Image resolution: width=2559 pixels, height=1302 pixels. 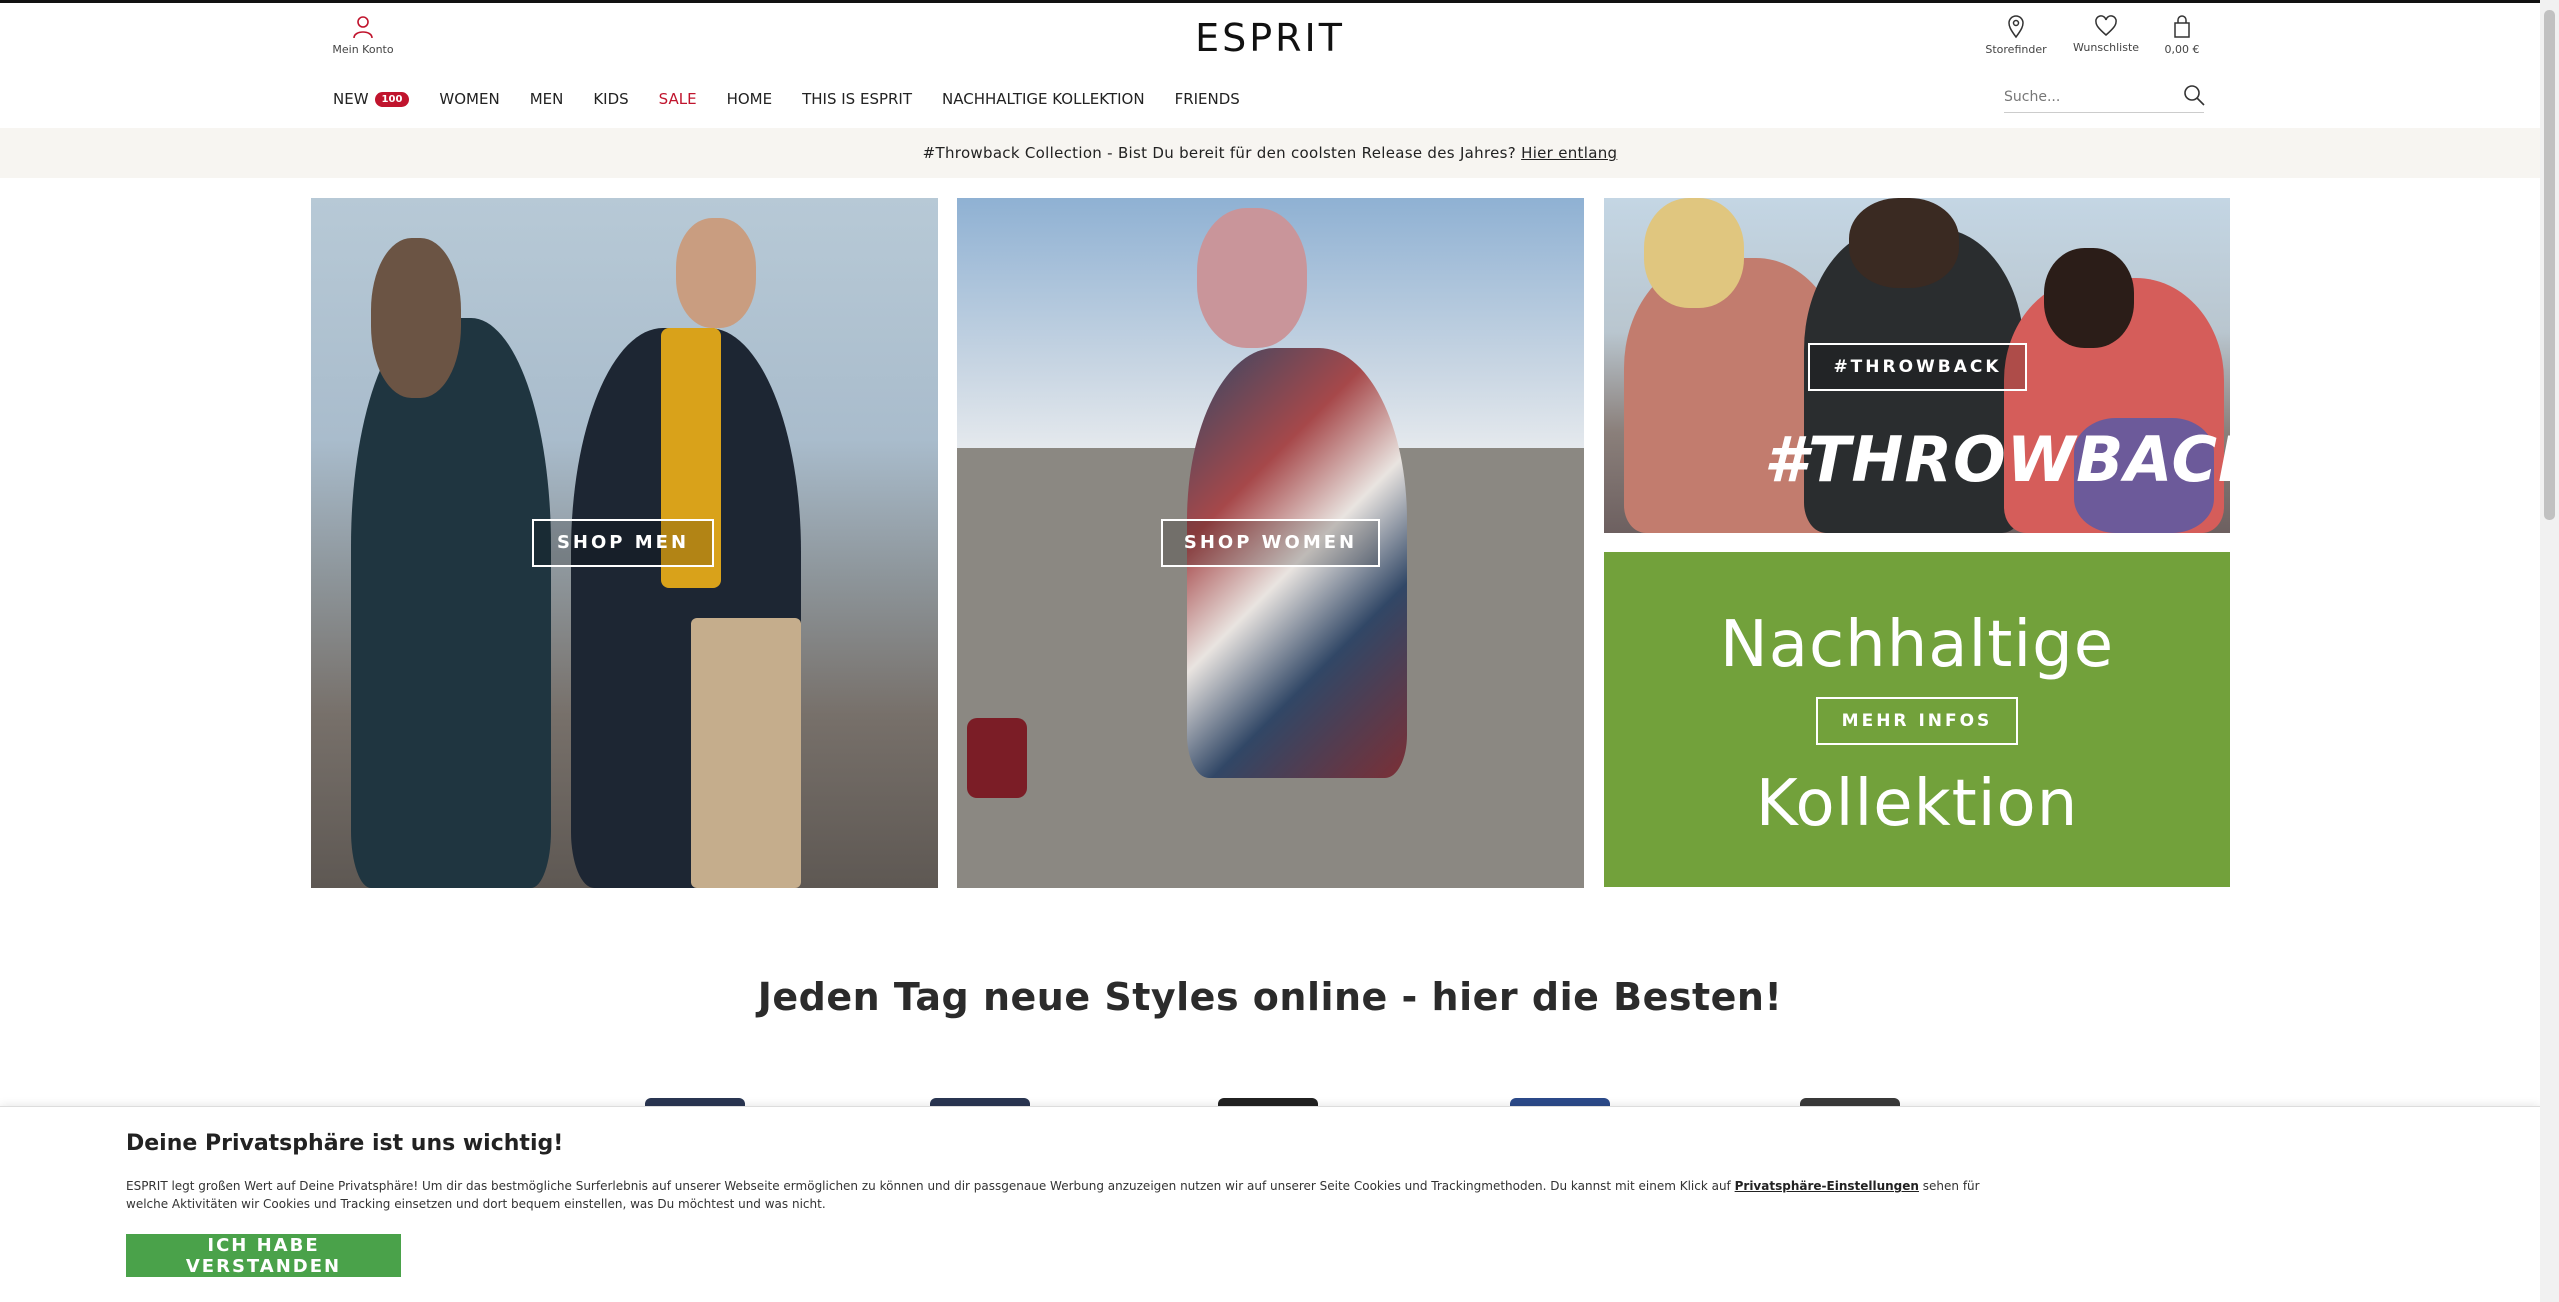 What do you see at coordinates (750, 99) in the screenshot?
I see `nav-item-home: HOME` at bounding box center [750, 99].